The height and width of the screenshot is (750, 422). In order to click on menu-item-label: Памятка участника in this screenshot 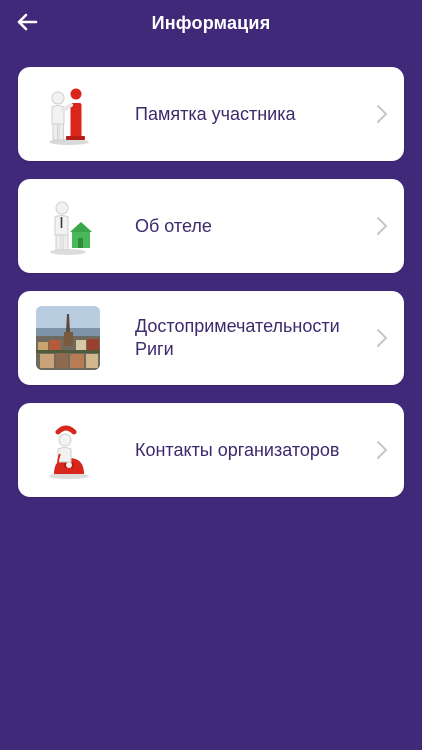, I will do `click(215, 113)`.